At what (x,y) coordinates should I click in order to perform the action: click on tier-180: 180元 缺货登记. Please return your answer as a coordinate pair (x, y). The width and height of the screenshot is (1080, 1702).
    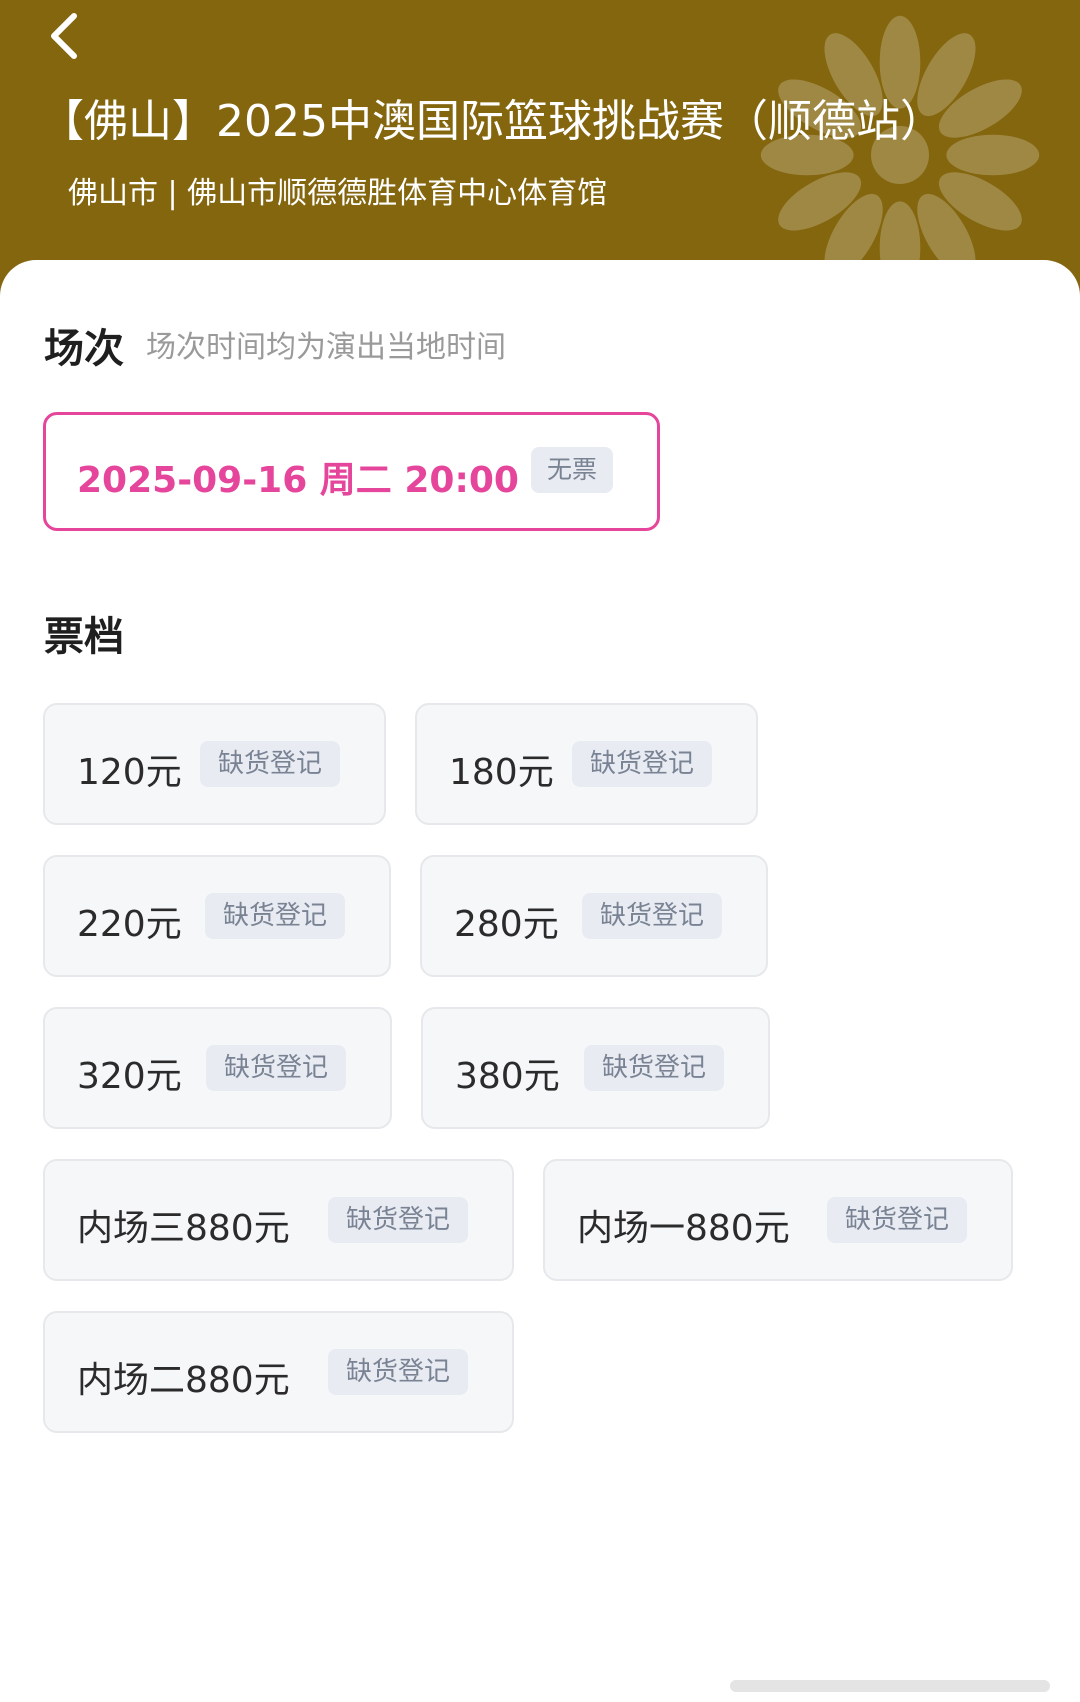
    Looking at the image, I should click on (586, 764).